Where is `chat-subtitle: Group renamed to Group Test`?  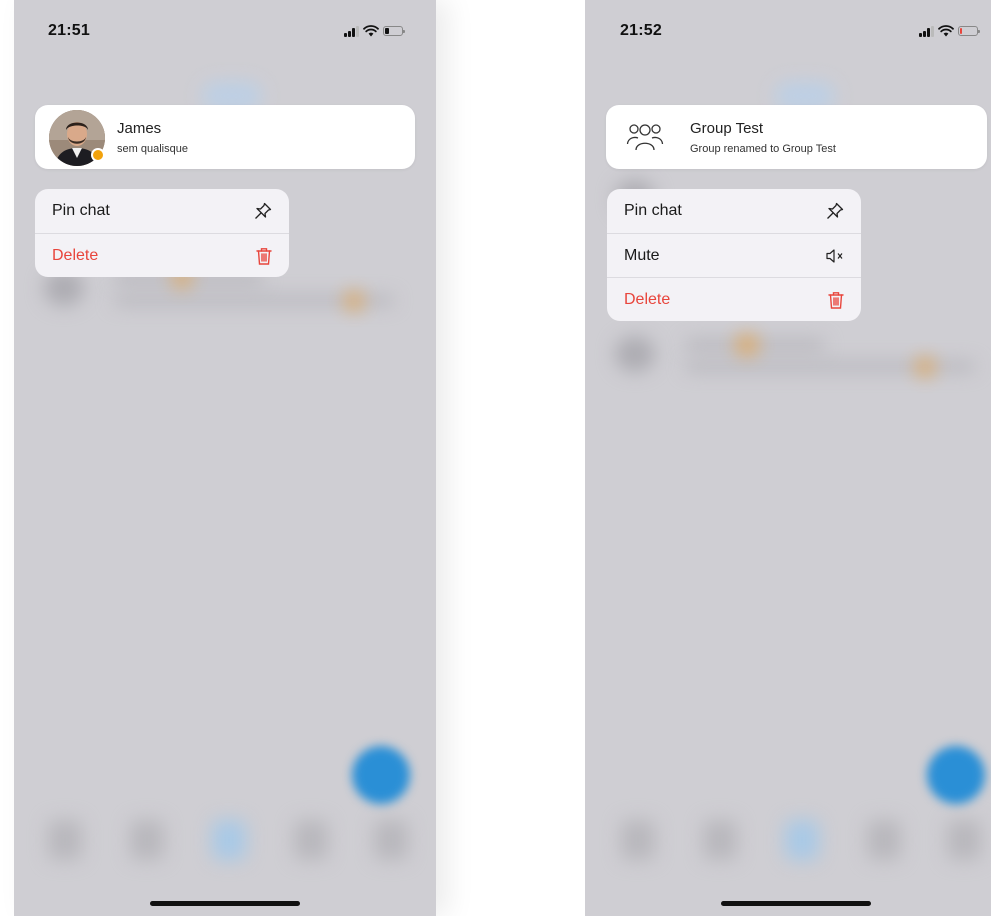 chat-subtitle: Group renamed to Group Test is located at coordinates (763, 149).